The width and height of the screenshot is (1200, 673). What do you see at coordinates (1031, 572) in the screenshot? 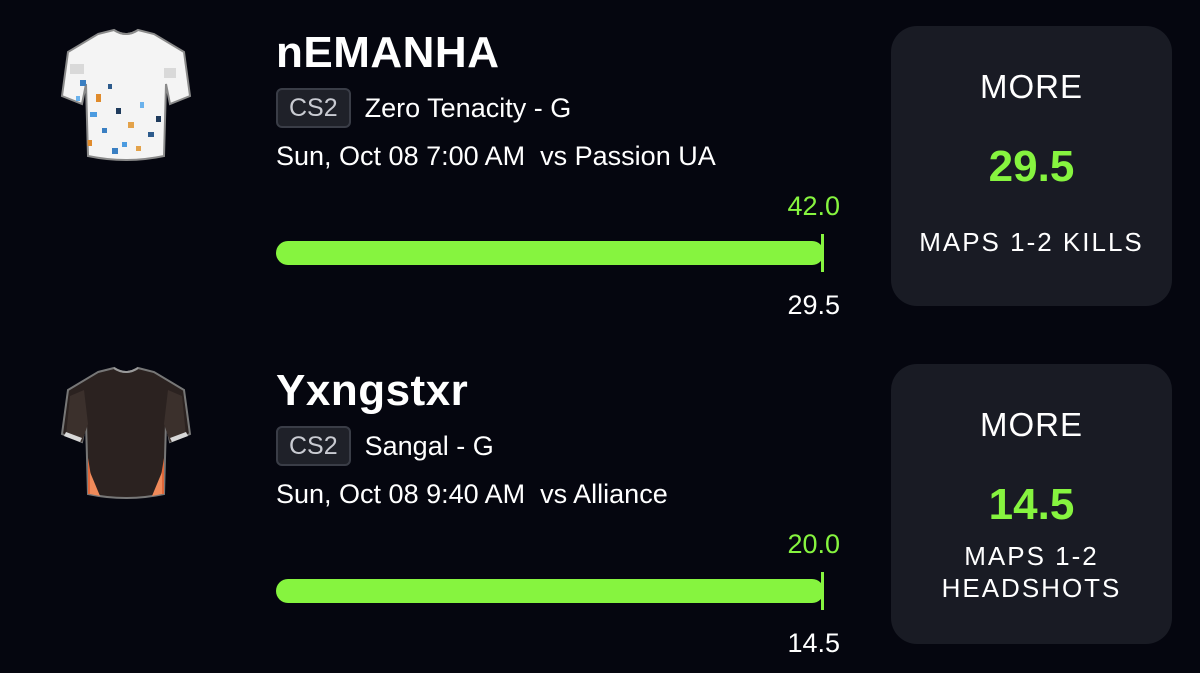
I see `pick-stat-label: MAPS 1-2 HEADSHOTS` at bounding box center [1031, 572].